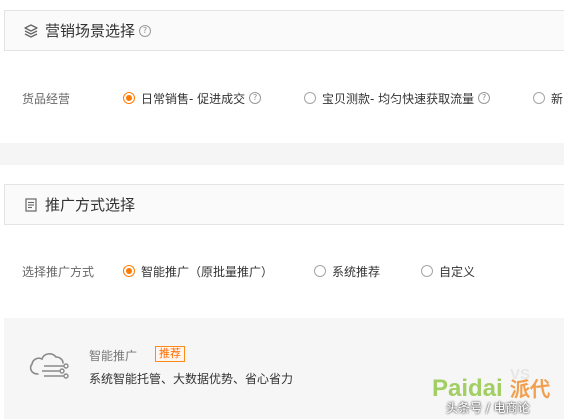 The width and height of the screenshot is (564, 419). I want to click on radio-smart-promotion-label: 智能推广（原批量推广）, so click(207, 271).